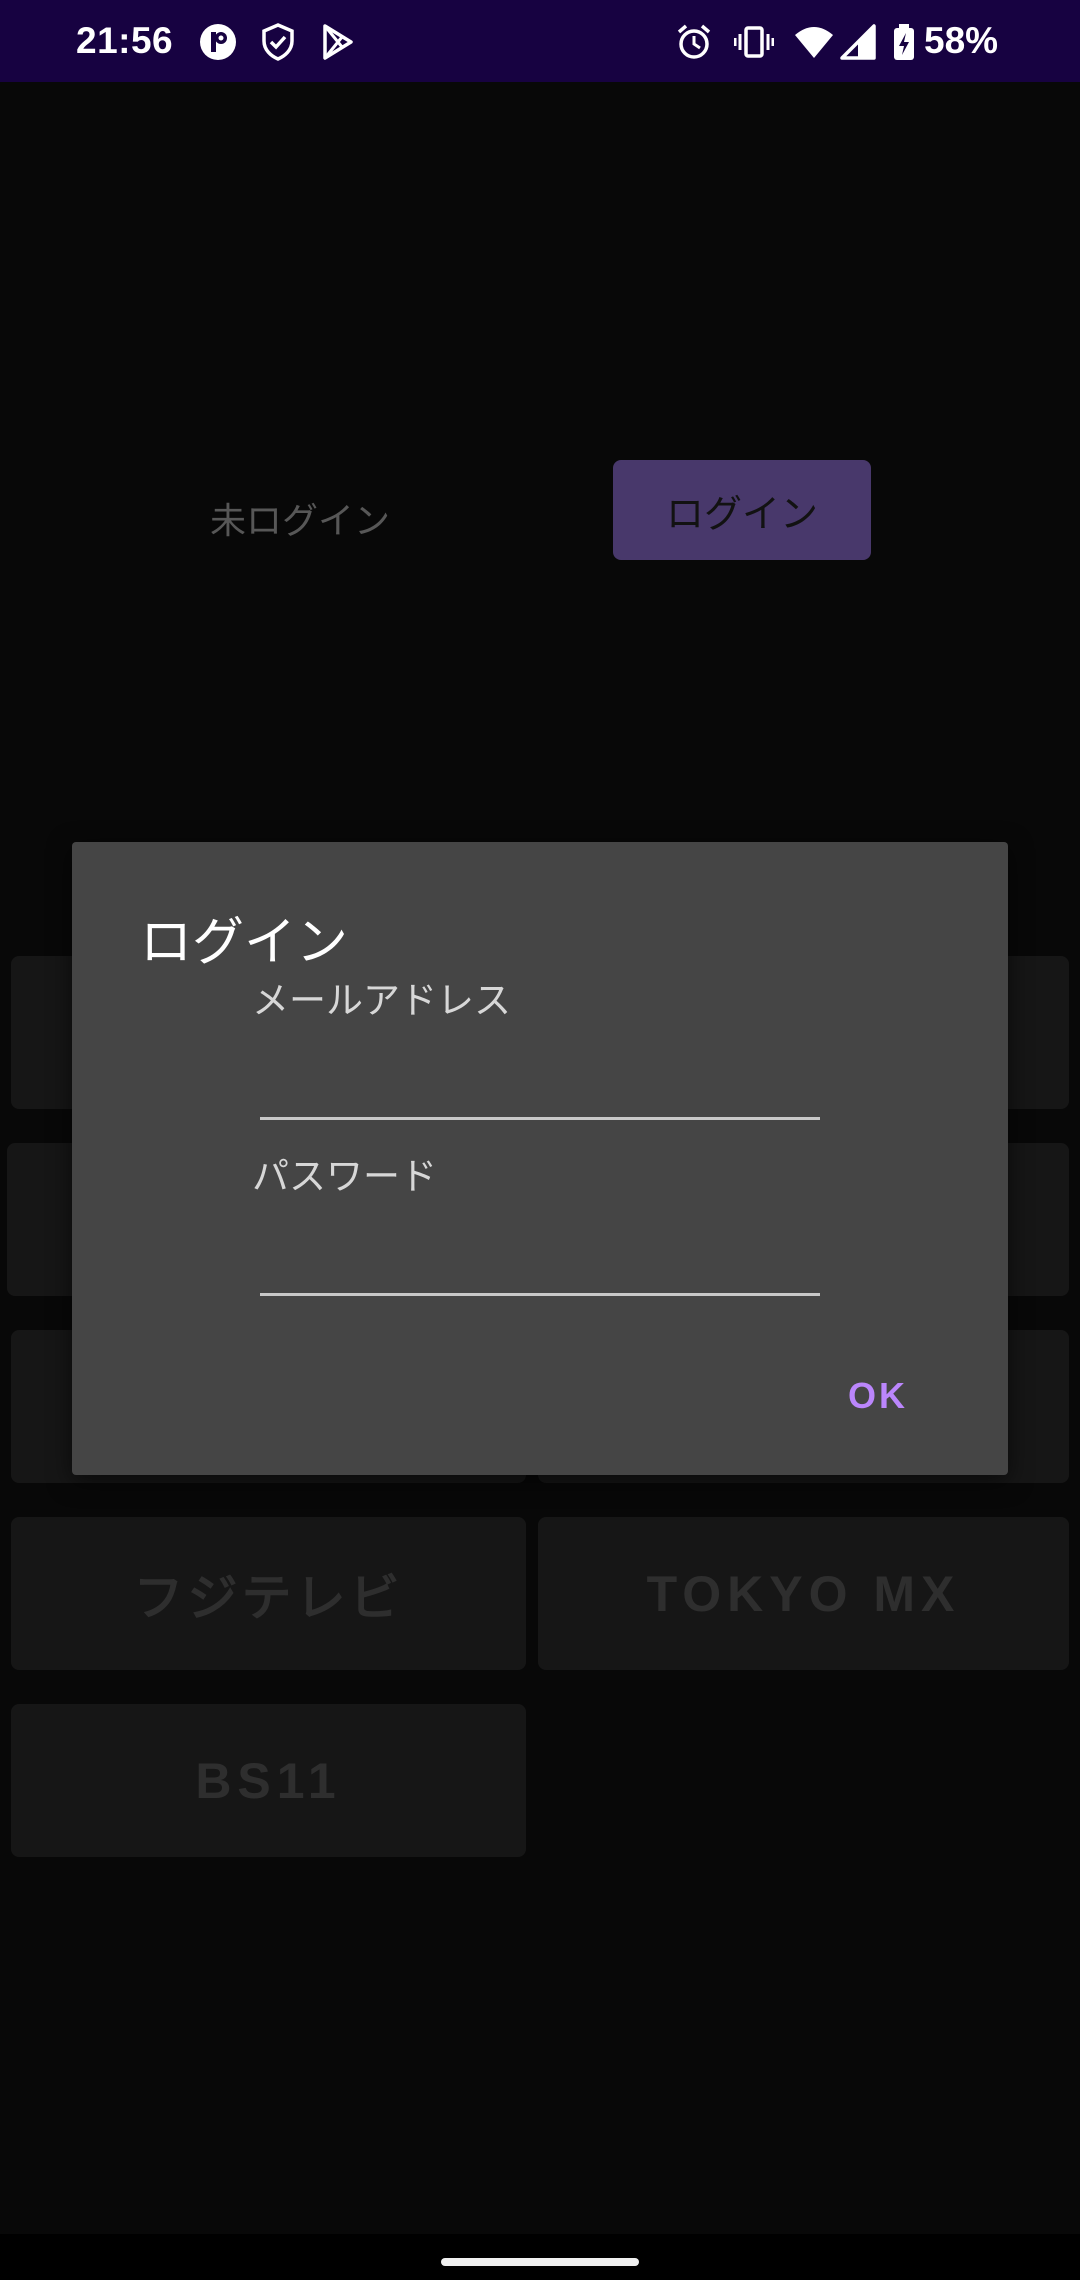 This screenshot has width=1080, height=2280. What do you see at coordinates (878, 1396) in the screenshot?
I see `ok-button: OK` at bounding box center [878, 1396].